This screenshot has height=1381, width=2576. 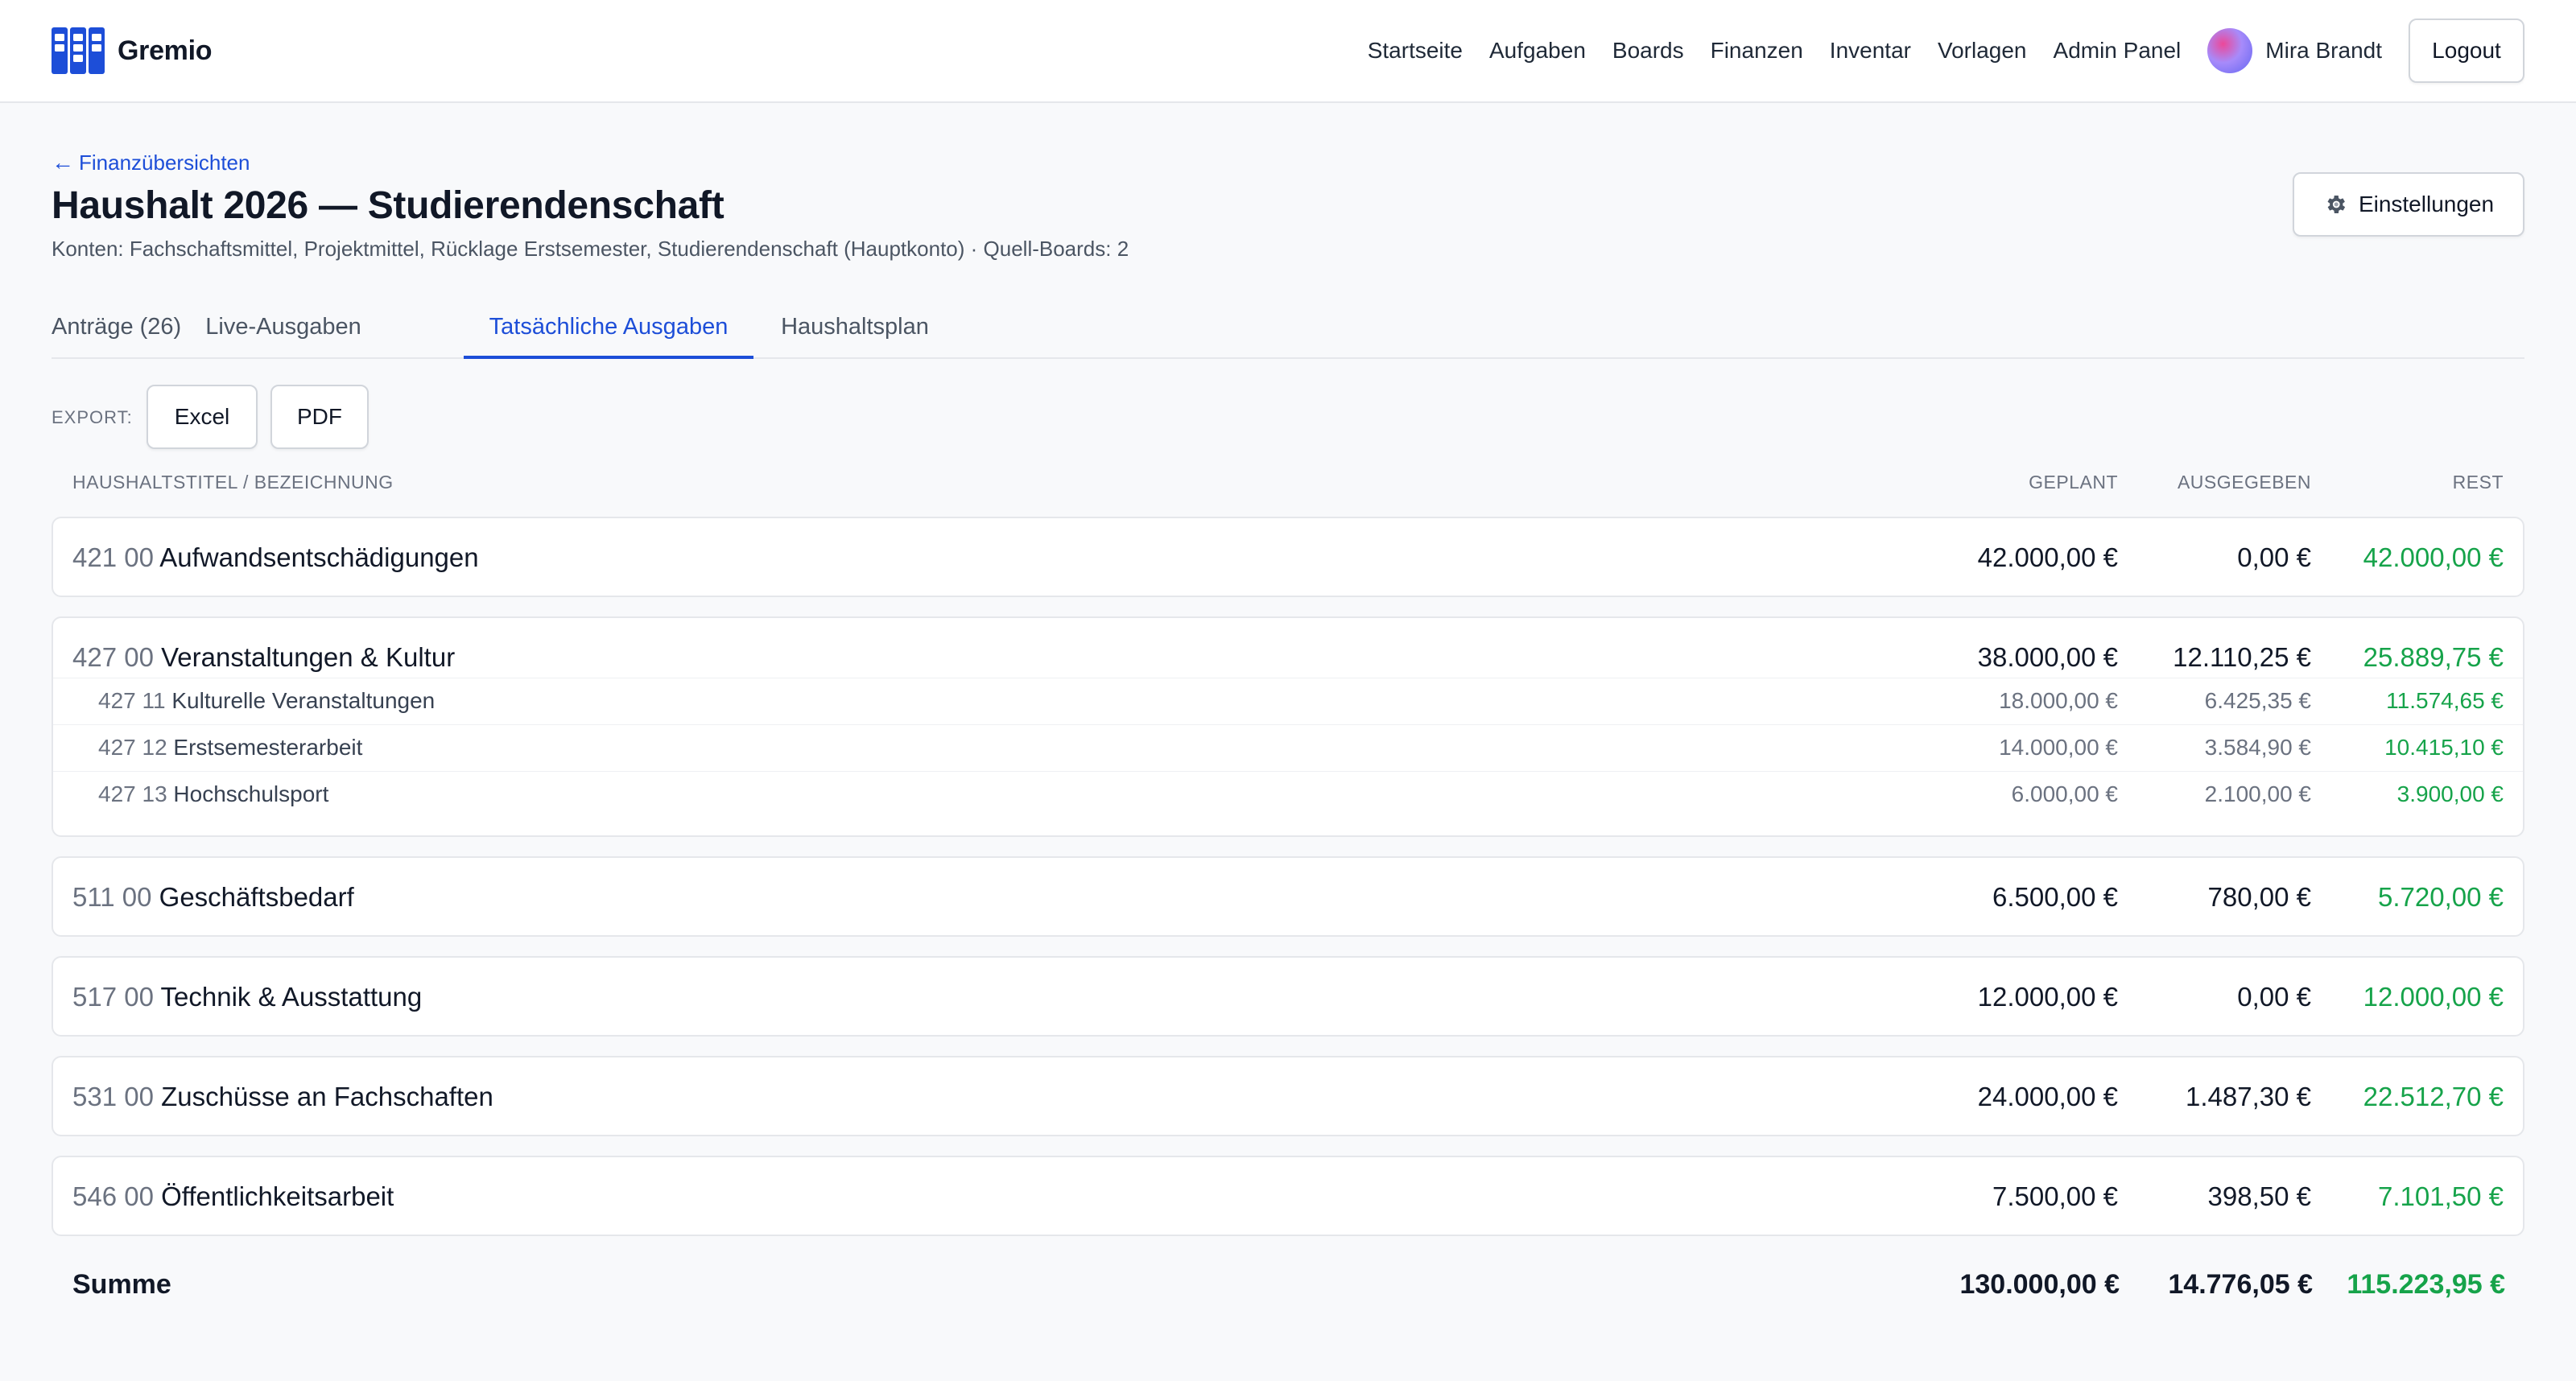 What do you see at coordinates (2118, 51) in the screenshot?
I see `nav-link-admin-panel: Admin Panel` at bounding box center [2118, 51].